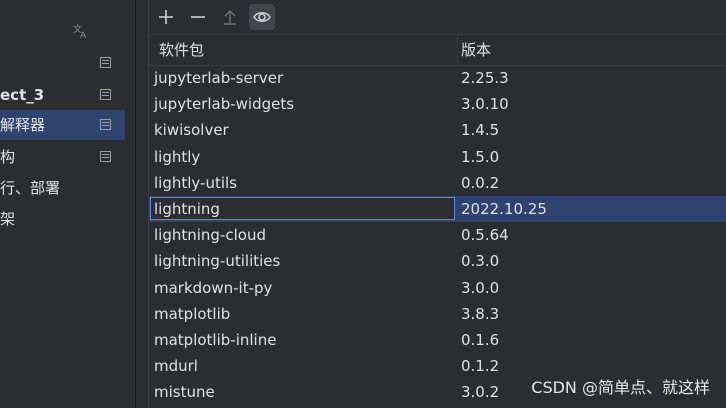 The image size is (726, 408). Describe the element at coordinates (485, 104) in the screenshot. I see `package-version-cell: 3.0.10` at that location.